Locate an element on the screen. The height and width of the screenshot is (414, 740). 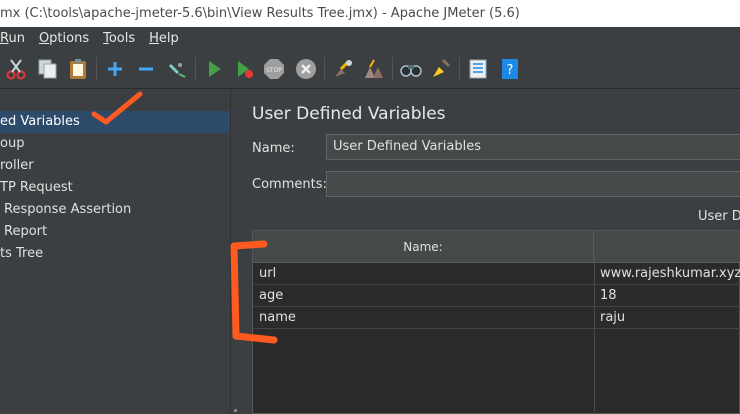
start-icon is located at coordinates (214, 69).